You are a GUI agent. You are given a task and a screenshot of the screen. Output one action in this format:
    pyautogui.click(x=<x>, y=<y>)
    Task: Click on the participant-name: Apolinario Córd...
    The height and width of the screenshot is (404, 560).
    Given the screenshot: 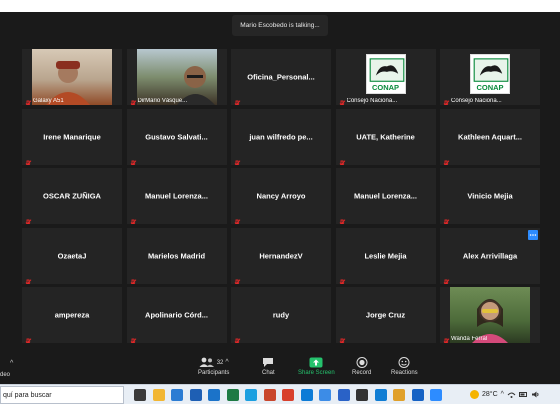 What is the action you would take?
    pyautogui.click(x=176, y=315)
    